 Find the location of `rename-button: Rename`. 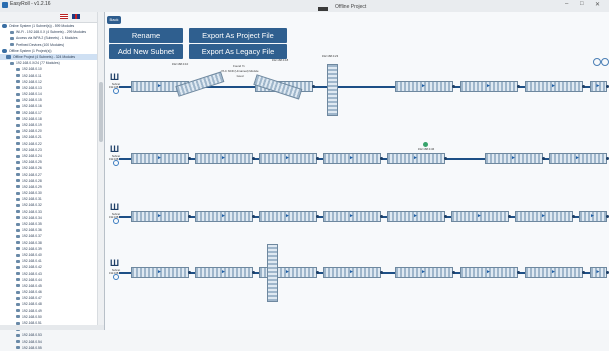

rename-button: Rename is located at coordinates (146, 35).